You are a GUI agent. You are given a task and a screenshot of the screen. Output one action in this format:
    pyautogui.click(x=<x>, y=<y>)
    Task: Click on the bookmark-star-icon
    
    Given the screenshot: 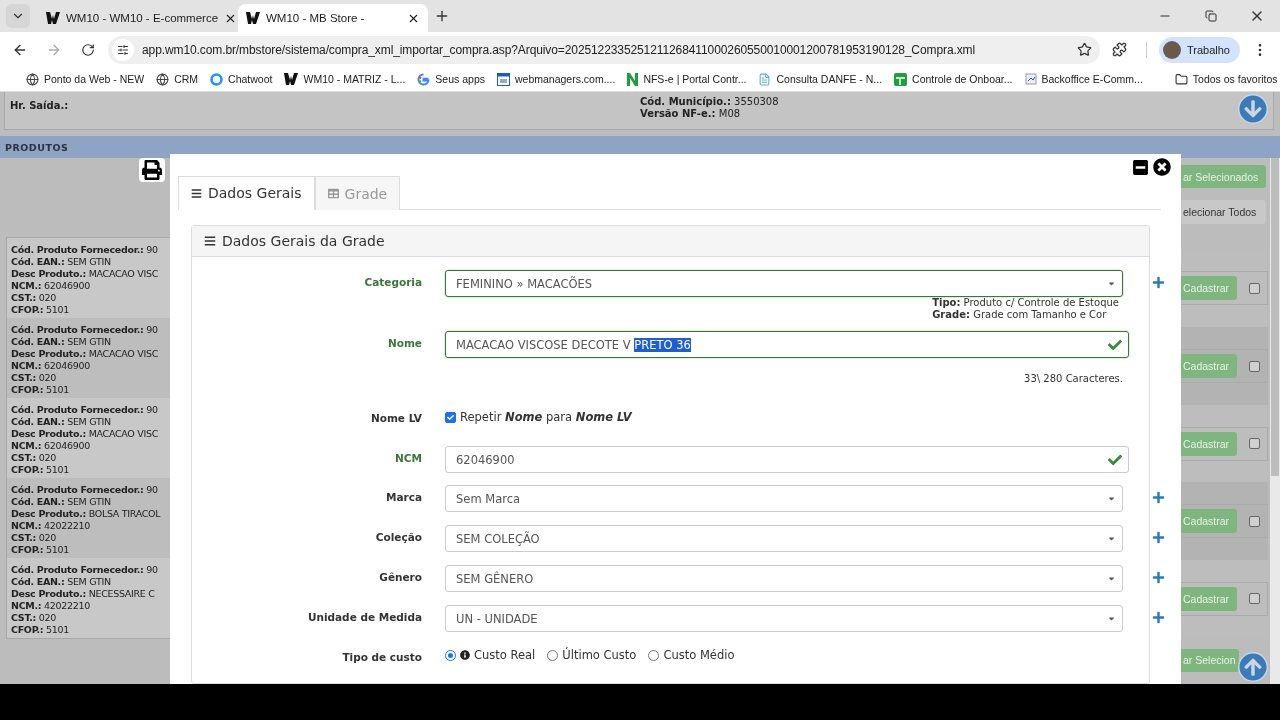 What is the action you would take?
    pyautogui.click(x=1084, y=49)
    